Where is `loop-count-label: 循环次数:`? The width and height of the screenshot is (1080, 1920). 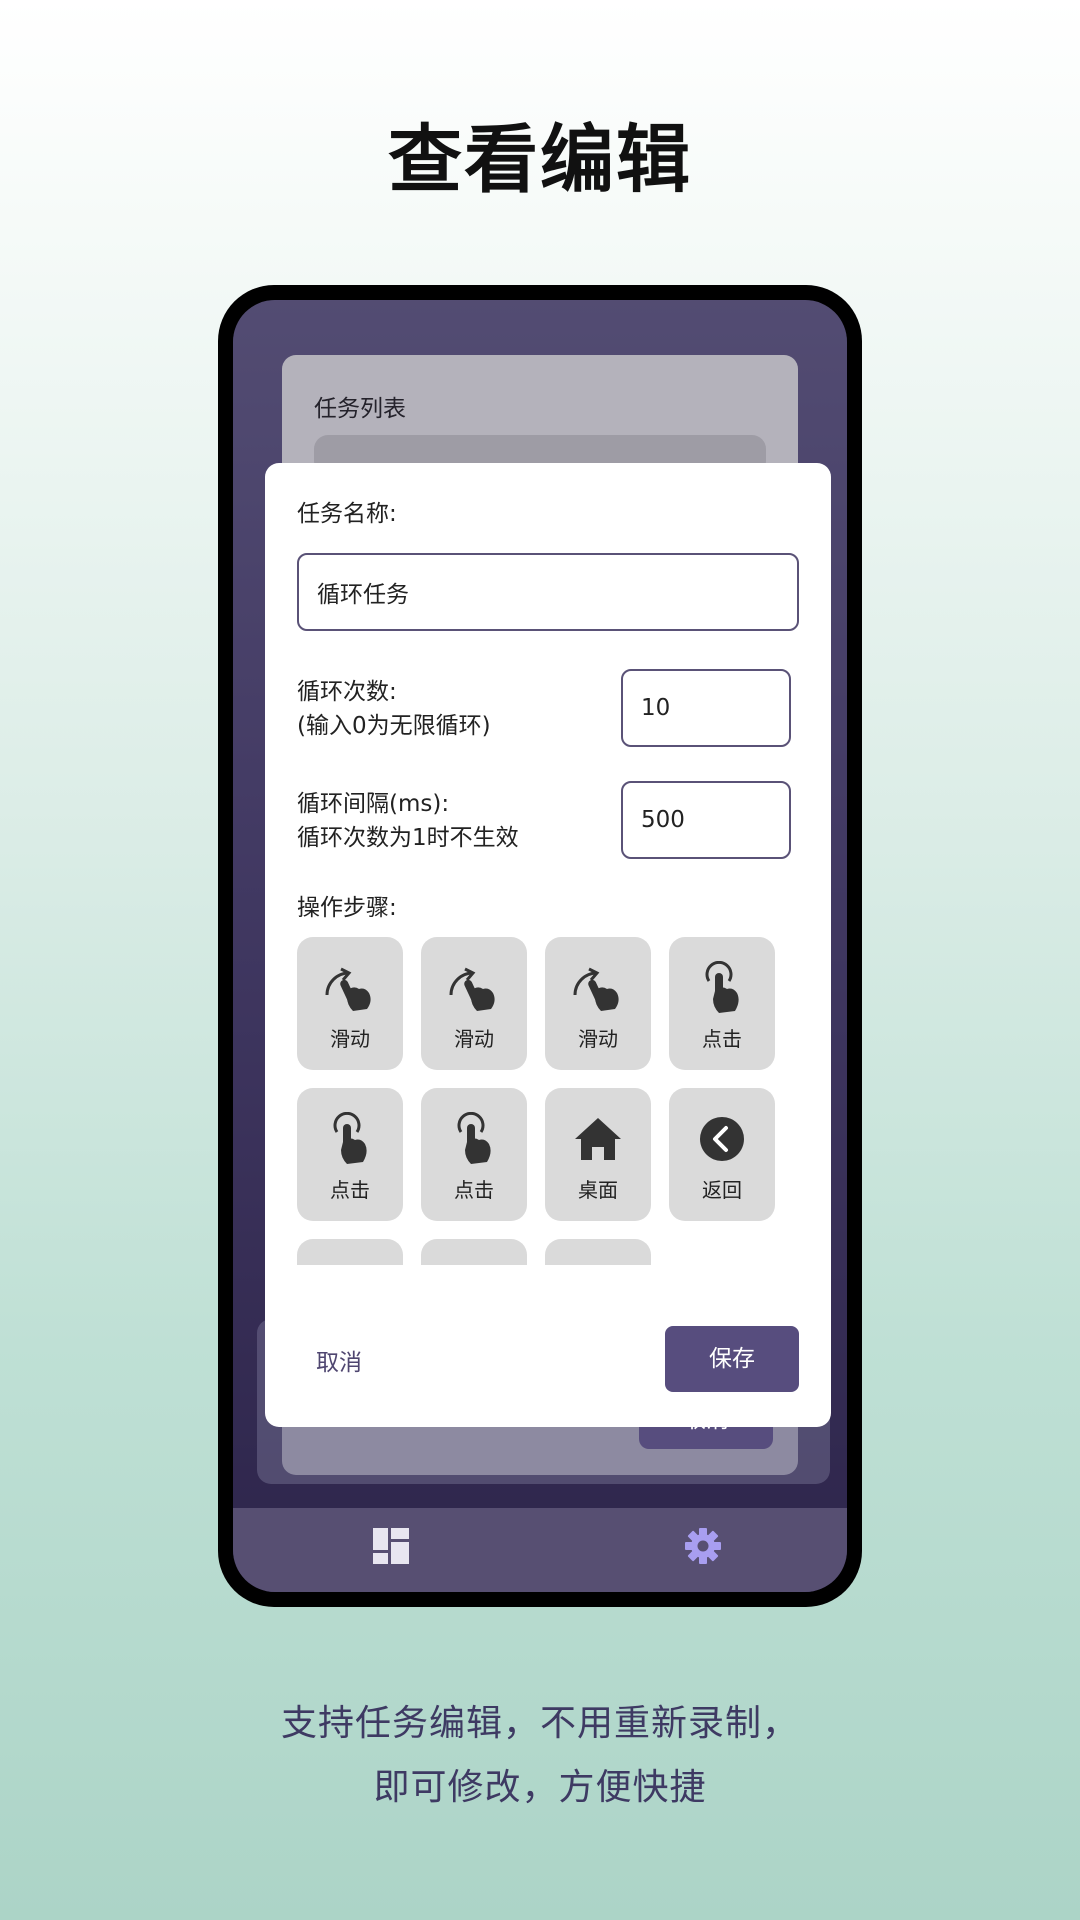 loop-count-label: 循环次数: is located at coordinates (347, 692).